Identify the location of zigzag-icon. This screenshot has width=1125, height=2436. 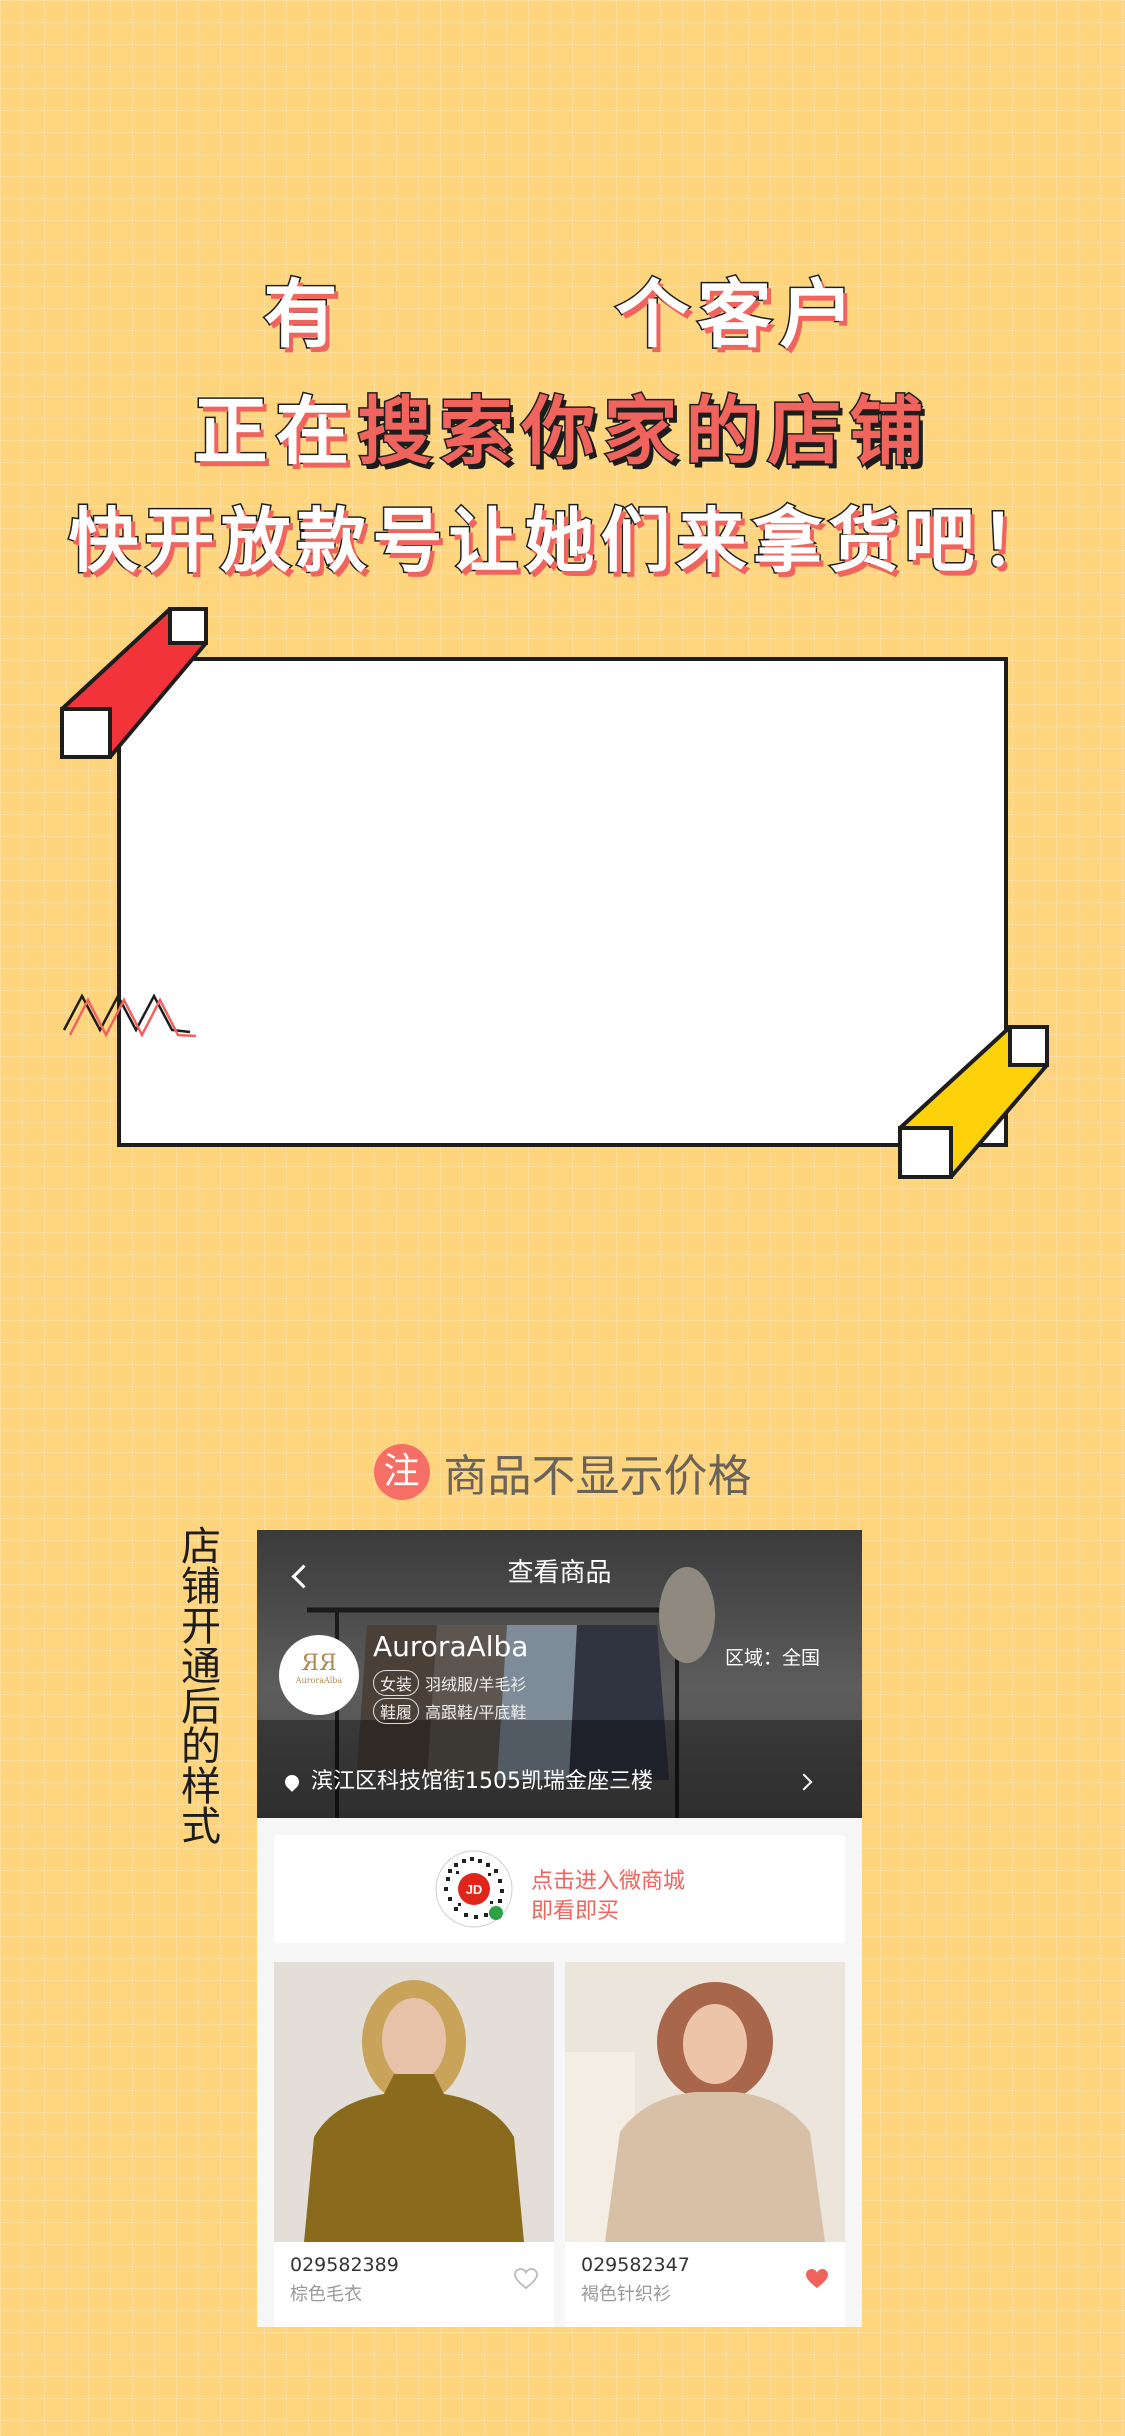
(129, 1015).